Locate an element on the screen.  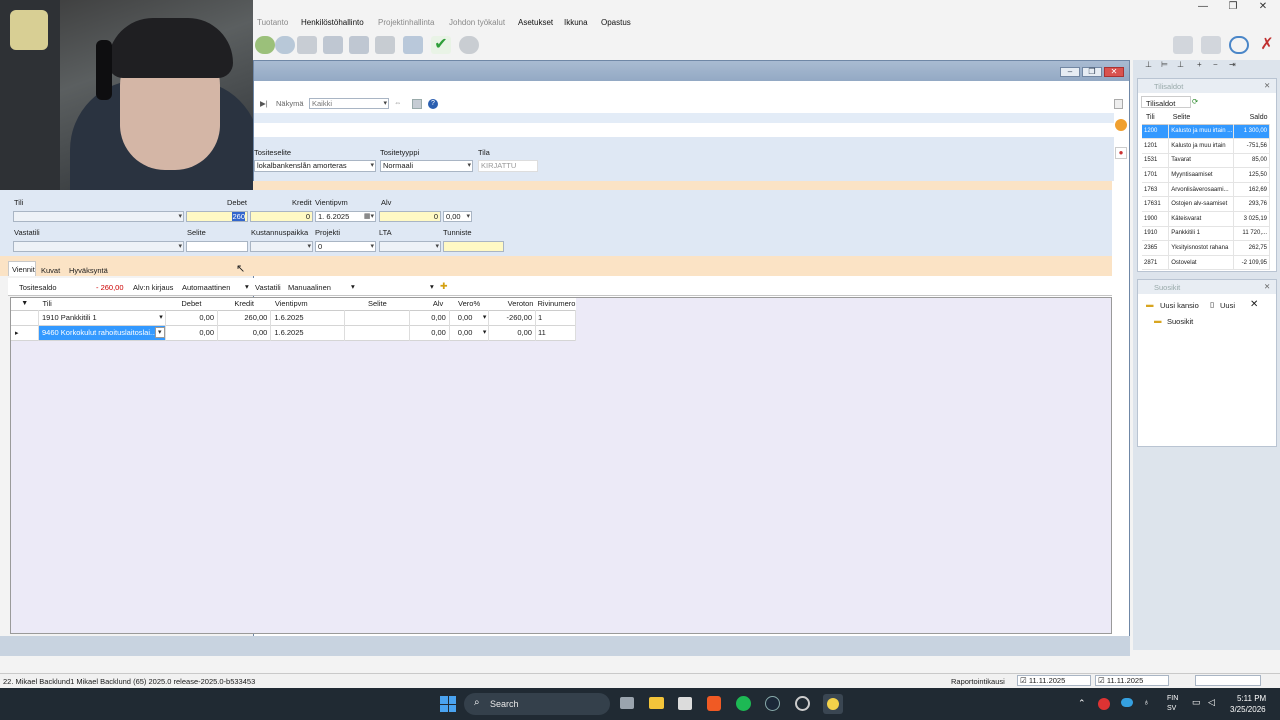
volume-icon: ◁ is located at coordinates (1211, 702).